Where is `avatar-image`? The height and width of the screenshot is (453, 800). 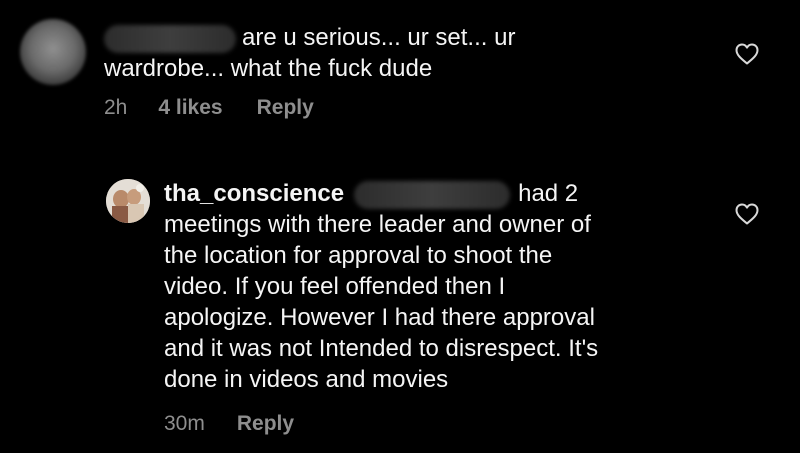
avatar-image is located at coordinates (128, 201).